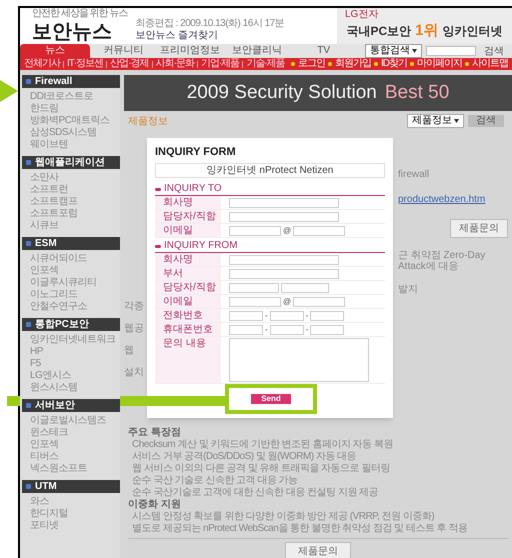 The image size is (512, 558). I want to click on bookmark-link: 보안뉴스 즐겨찾기, so click(209, 36).